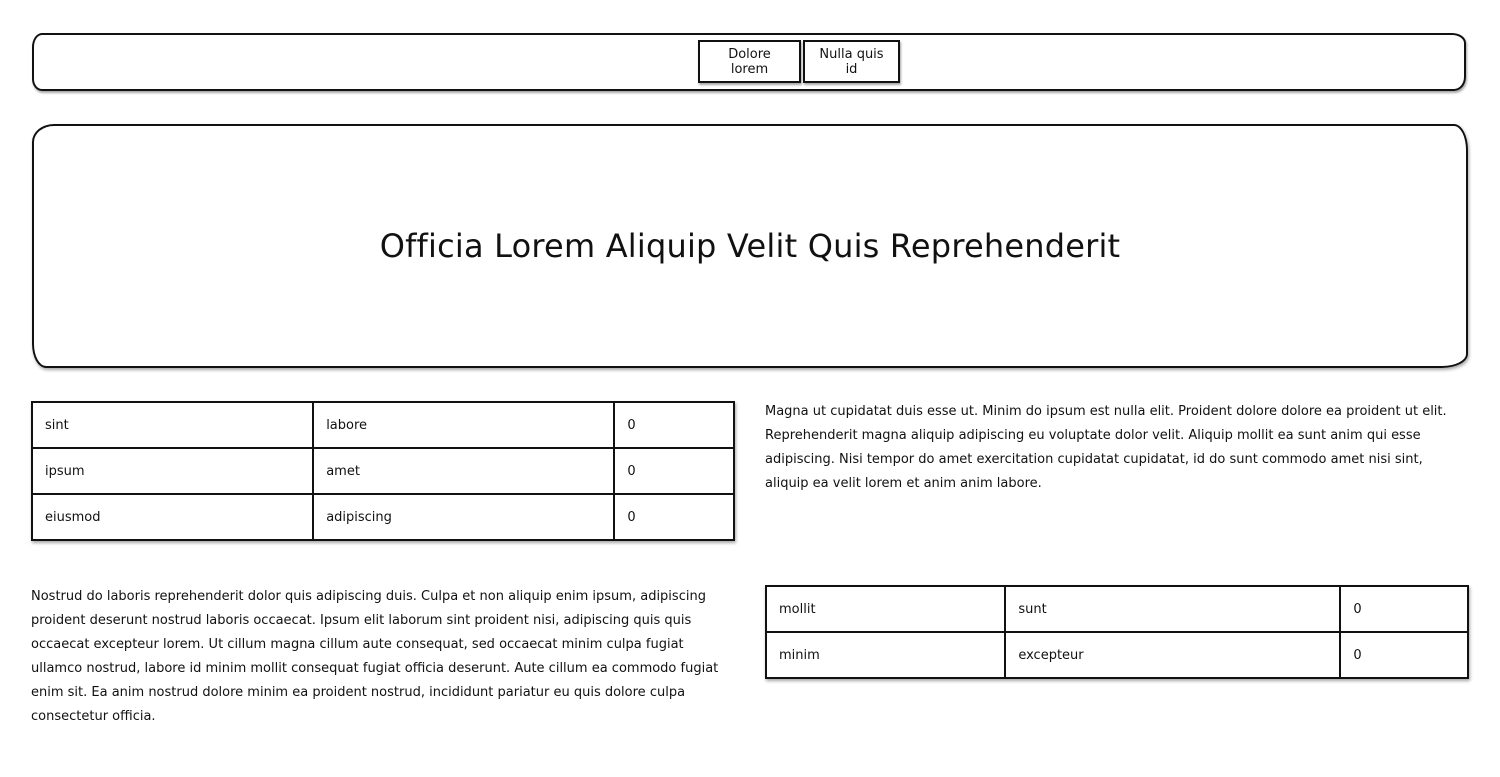  Describe the element at coordinates (885, 609) in the screenshot. I see `table-cell: mollit` at that location.